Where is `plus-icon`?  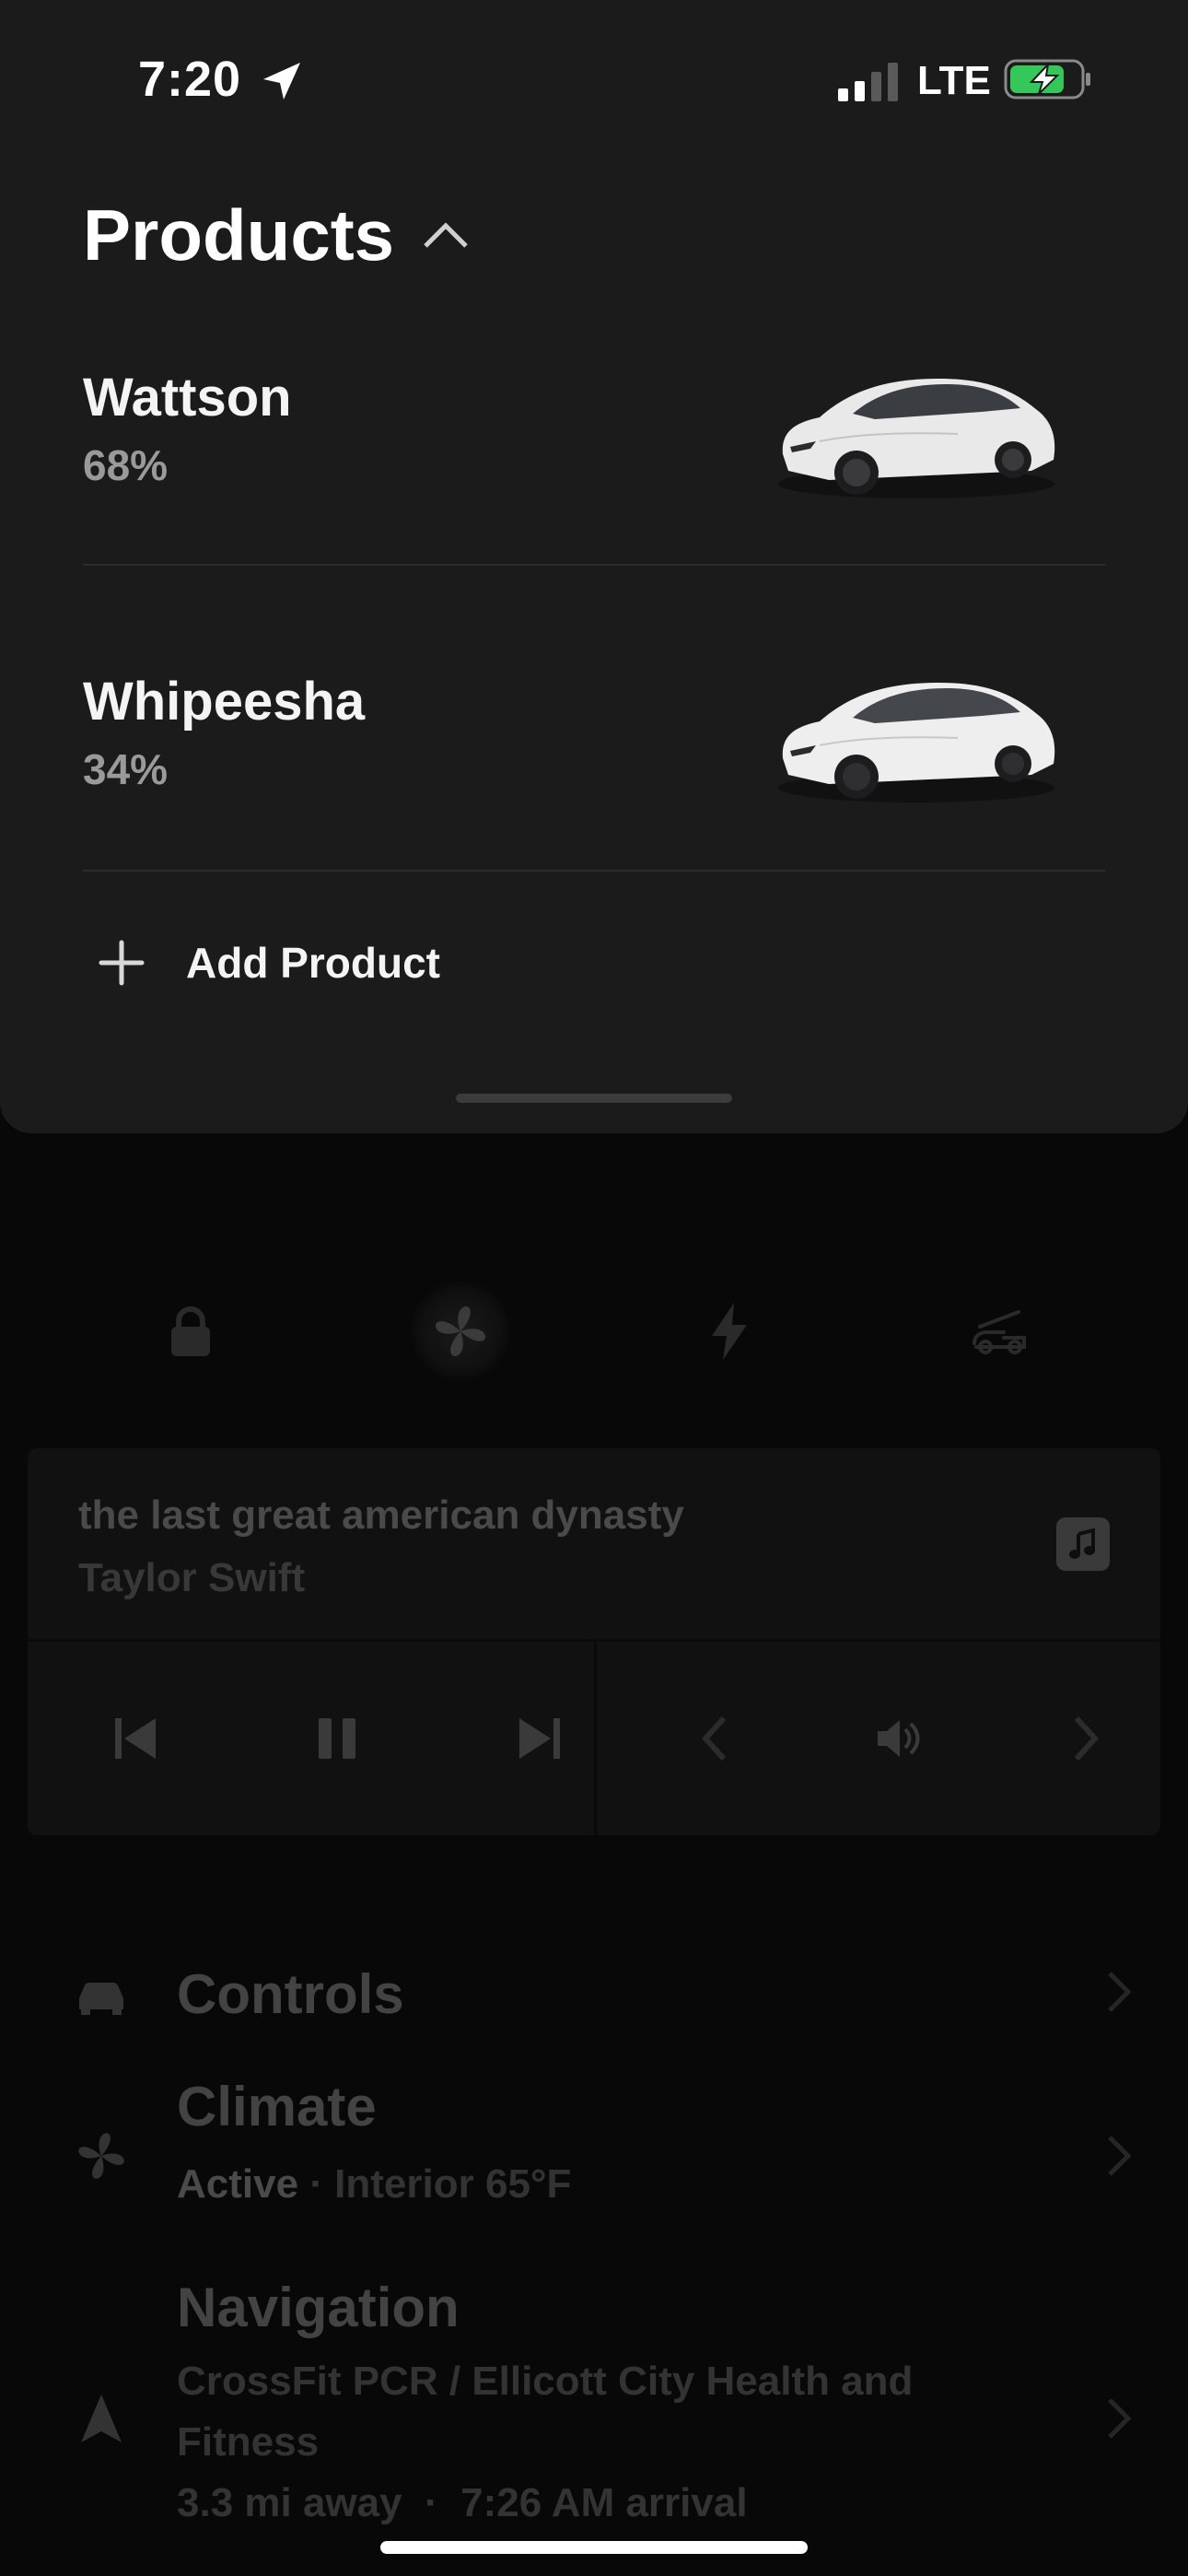
plus-icon is located at coordinates (122, 963).